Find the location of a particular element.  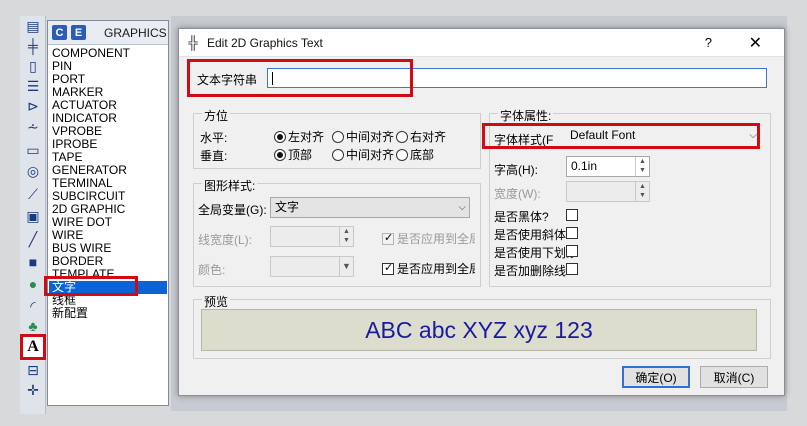

v-bottom-radio: 底部 is located at coordinates (415, 154).